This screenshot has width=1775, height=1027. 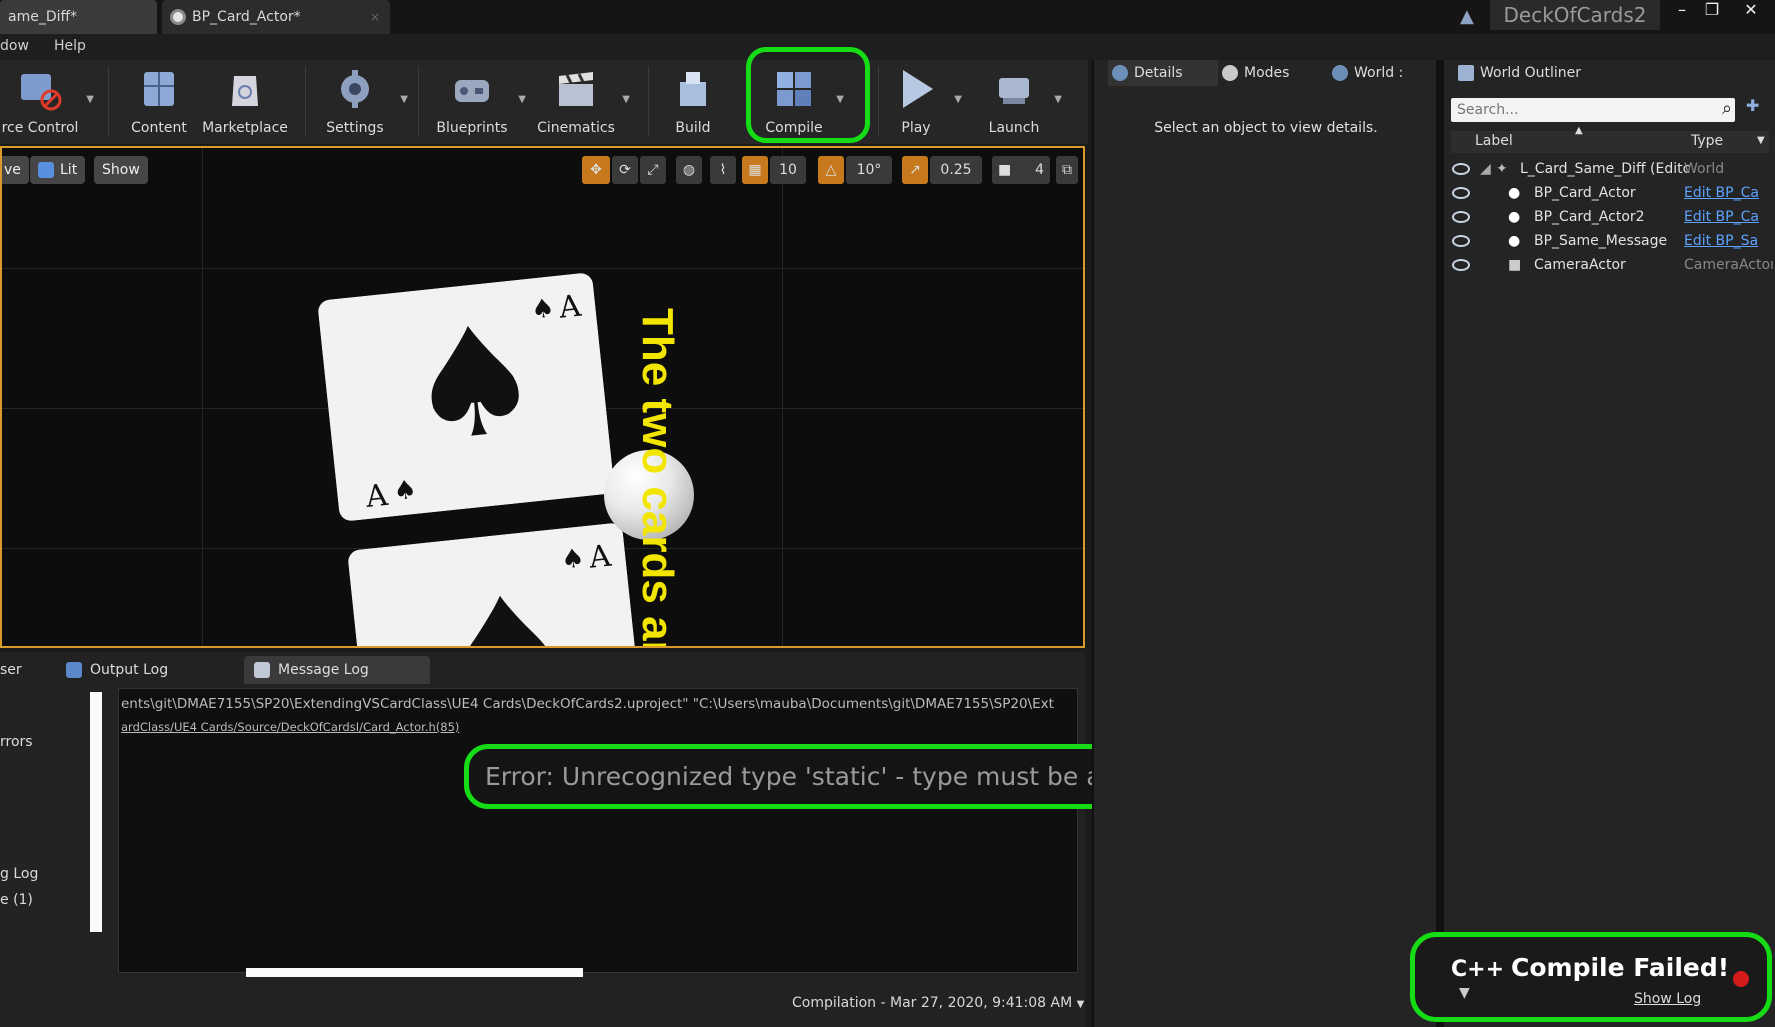 I want to click on row-type: CameraActoı, so click(x=1729, y=265).